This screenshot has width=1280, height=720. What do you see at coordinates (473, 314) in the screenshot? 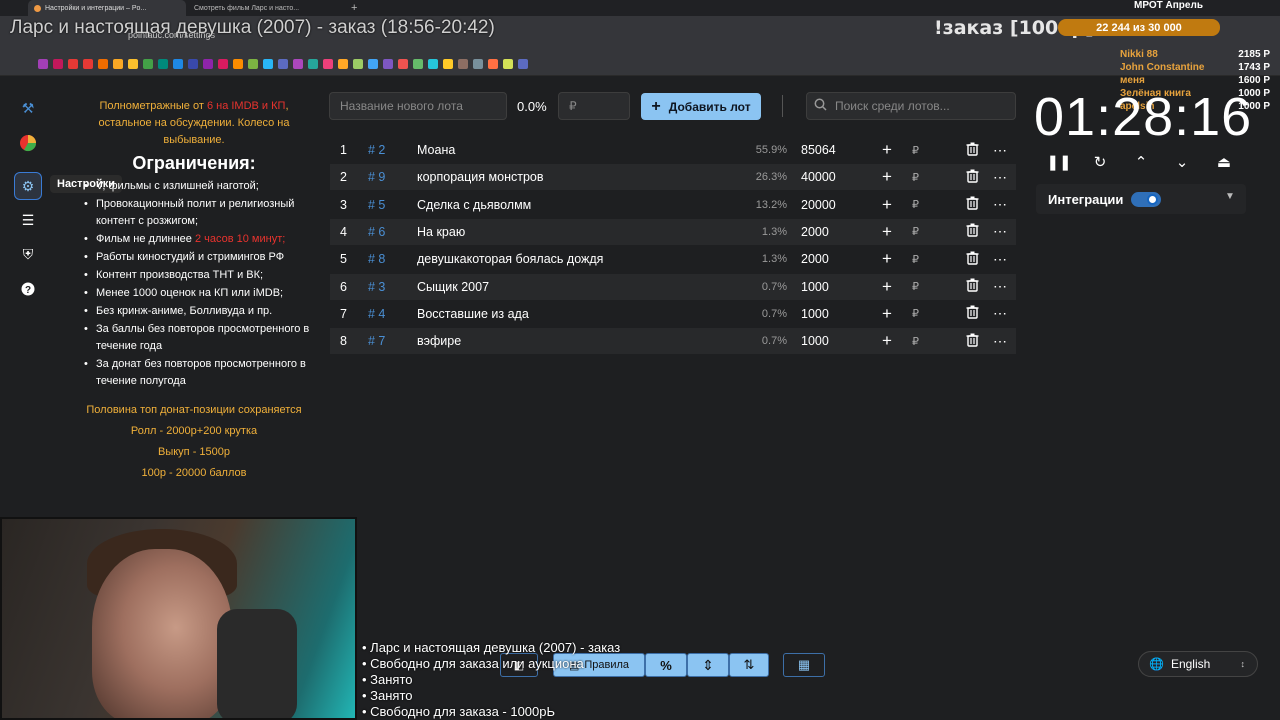
I see `lot-name: Восставшие из ада` at bounding box center [473, 314].